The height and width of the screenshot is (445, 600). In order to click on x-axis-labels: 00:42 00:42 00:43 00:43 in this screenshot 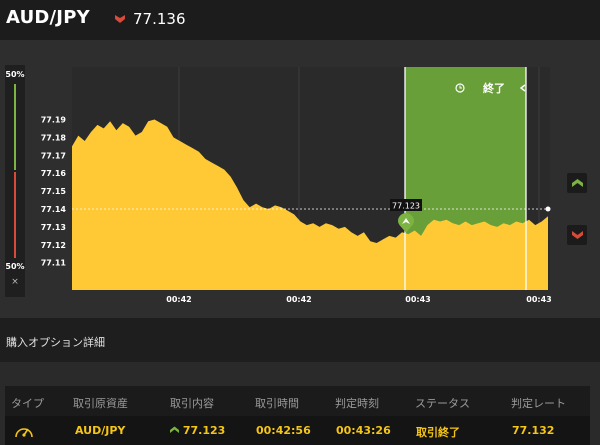, I will do `click(358, 299)`.